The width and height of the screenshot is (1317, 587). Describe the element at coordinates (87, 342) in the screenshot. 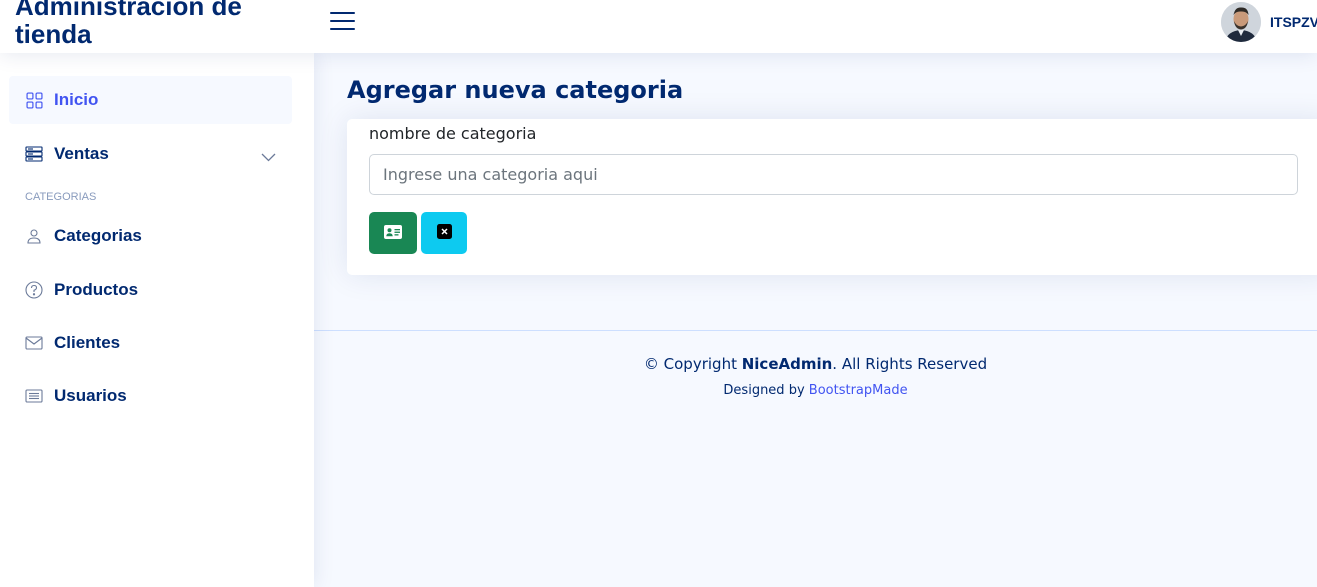

I see `sidebar-item-label: Clientes` at that location.